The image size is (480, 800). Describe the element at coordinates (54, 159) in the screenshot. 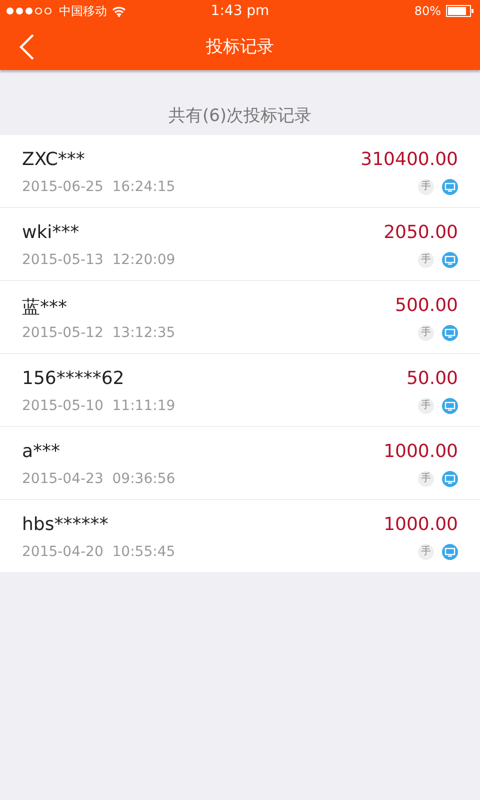

I see `bidder-name: ZXC***` at that location.